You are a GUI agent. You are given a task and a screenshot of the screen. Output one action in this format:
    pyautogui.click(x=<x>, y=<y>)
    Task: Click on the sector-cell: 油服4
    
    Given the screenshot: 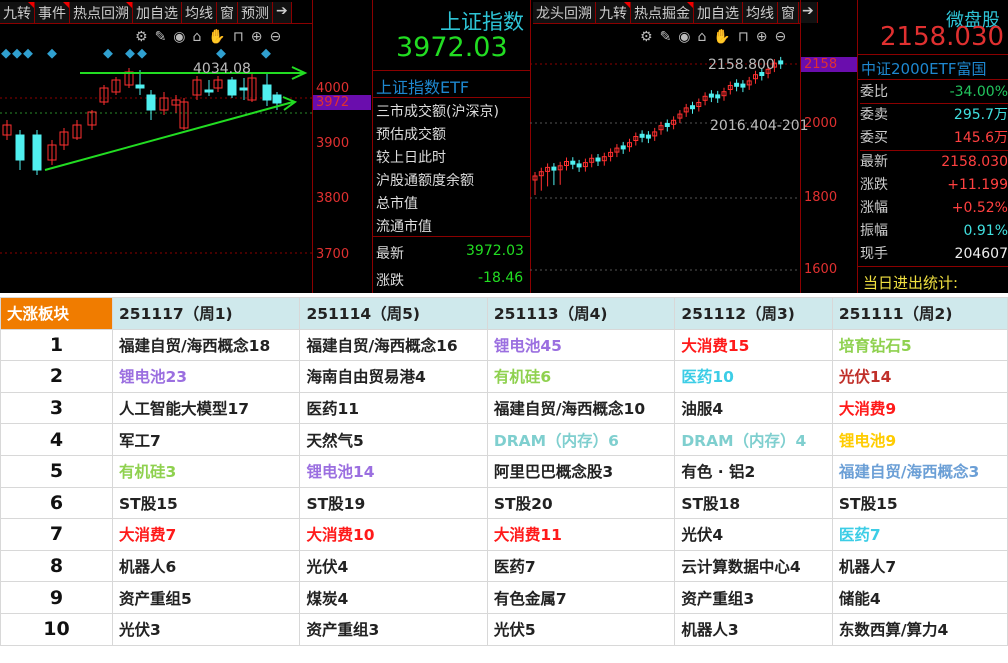 What is the action you would take?
    pyautogui.click(x=753, y=408)
    